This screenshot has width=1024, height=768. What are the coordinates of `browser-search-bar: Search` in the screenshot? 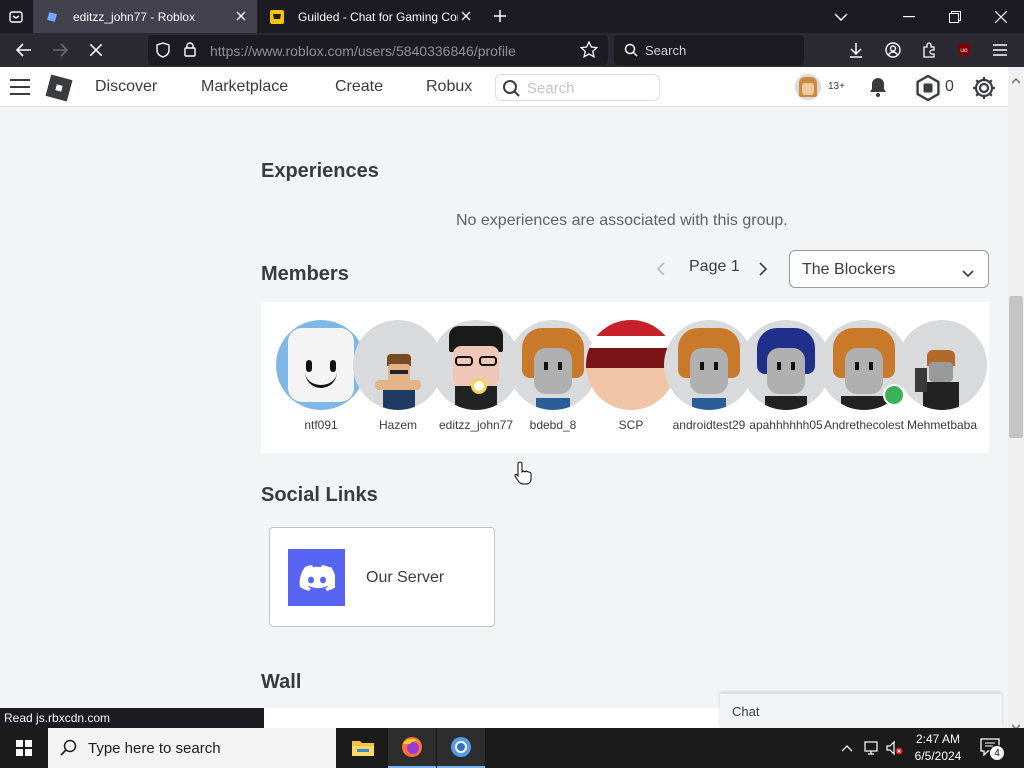 It's located at (709, 50).